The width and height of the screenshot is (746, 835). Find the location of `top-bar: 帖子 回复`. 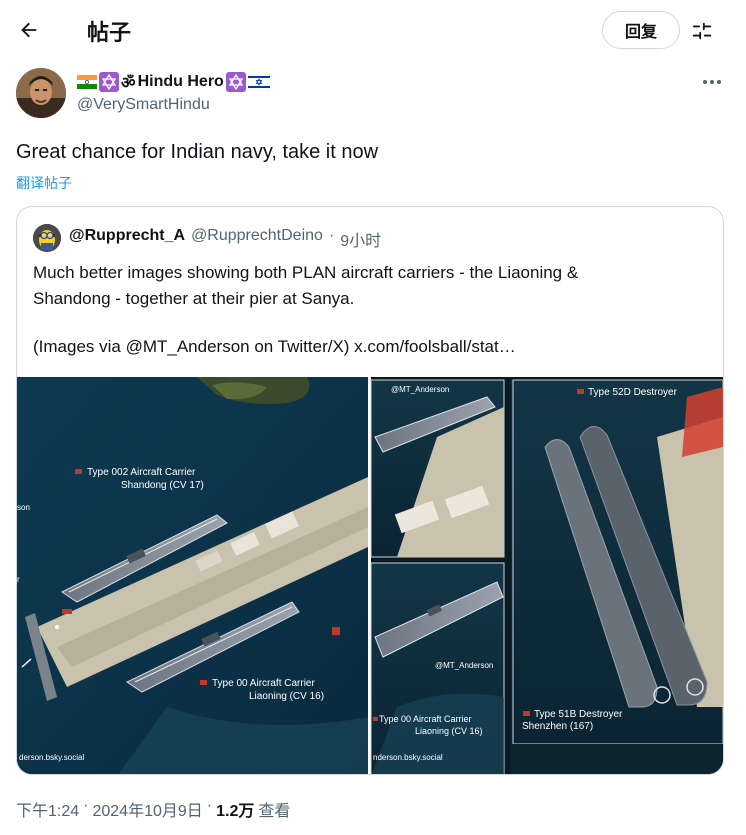

top-bar: 帖子 回复 is located at coordinates (373, 31).